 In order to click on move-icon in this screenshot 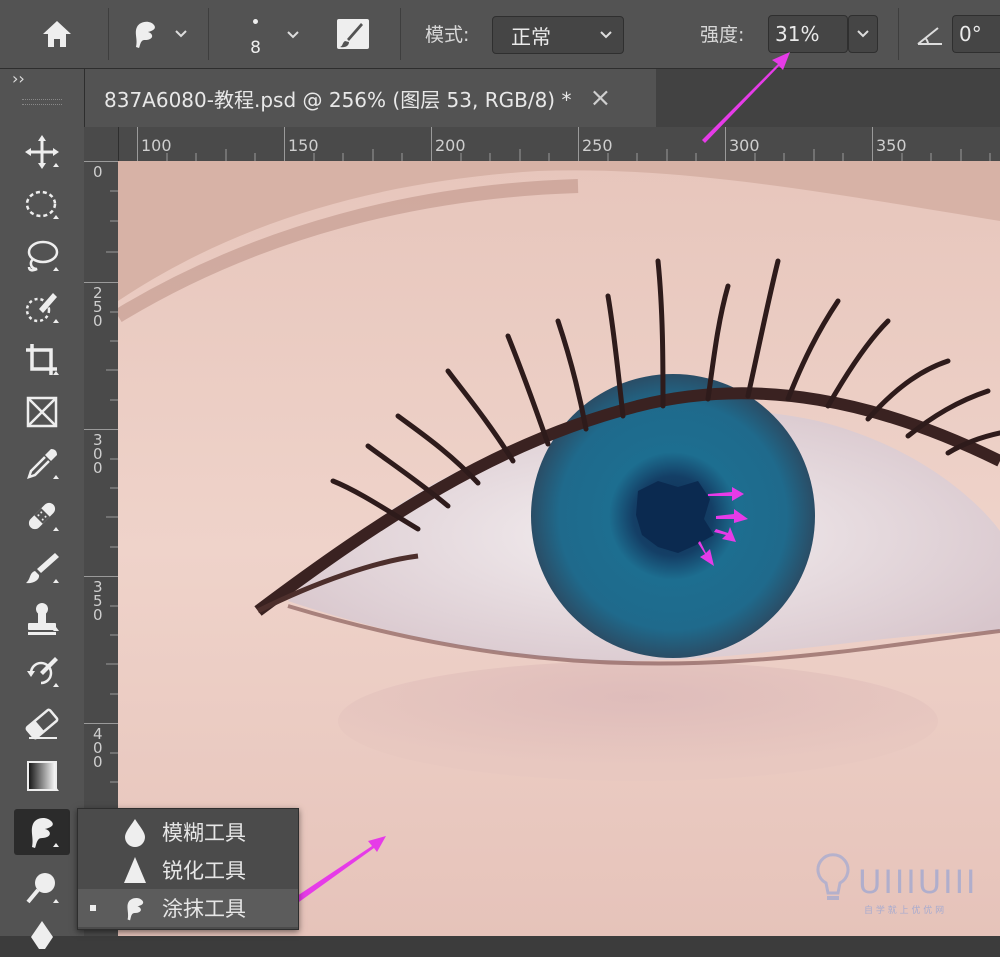, I will do `click(42, 152)`.